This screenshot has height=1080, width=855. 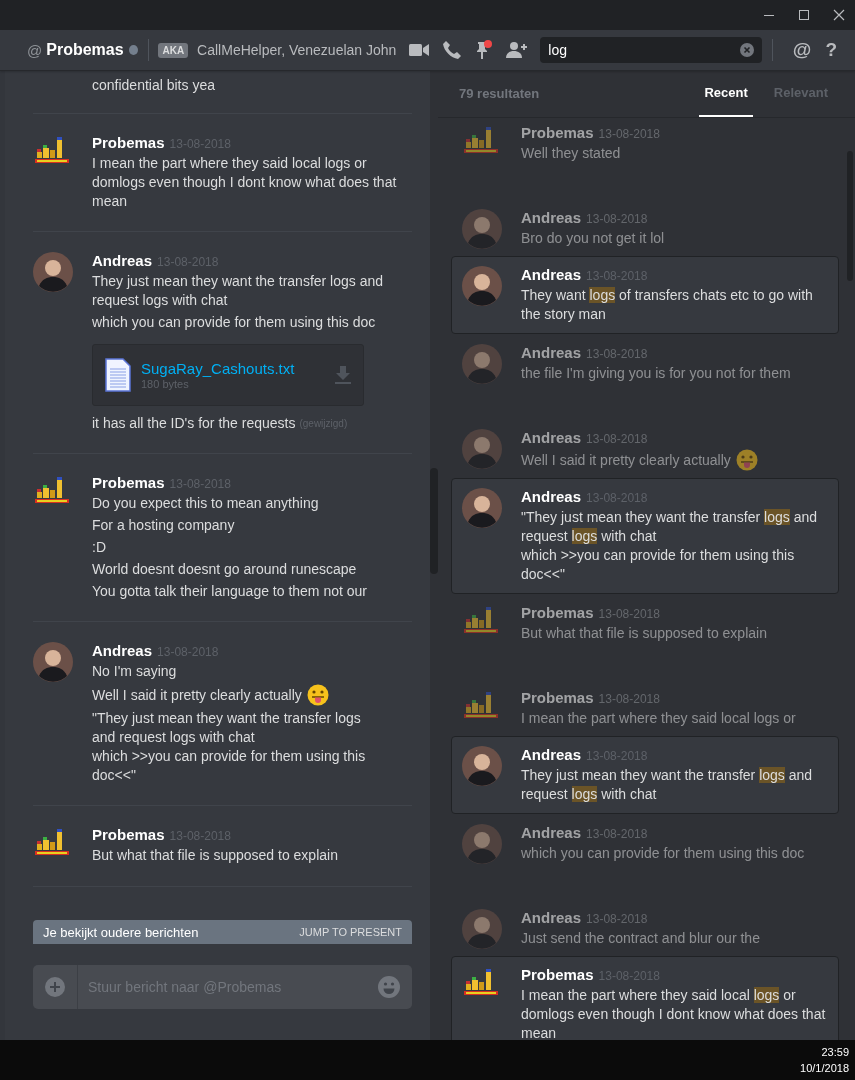 I want to click on banner-text: Je bekijkt oudere berichten, so click(x=121, y=932).